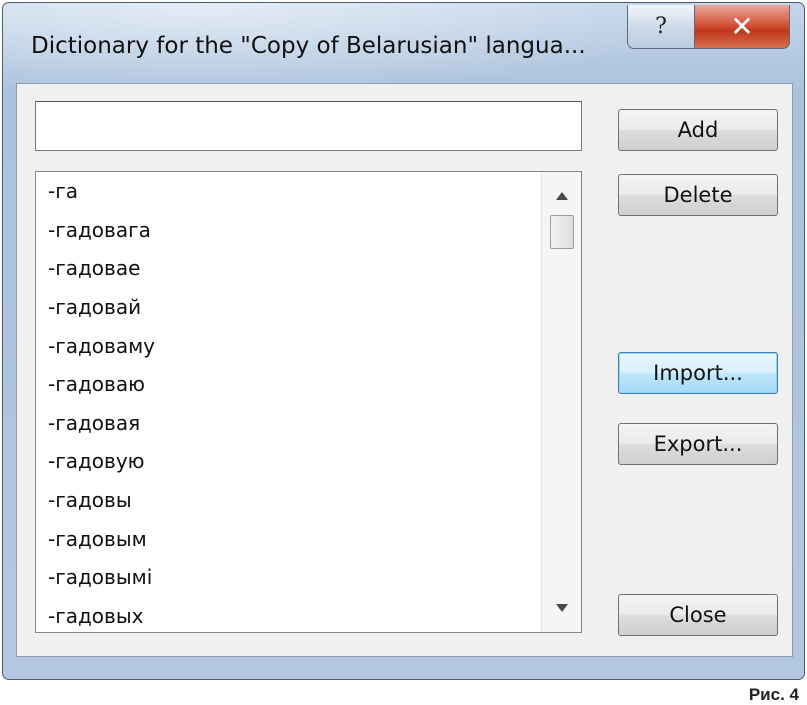  Describe the element at coordinates (561, 402) in the screenshot. I see `vertical-scrollbar` at that location.